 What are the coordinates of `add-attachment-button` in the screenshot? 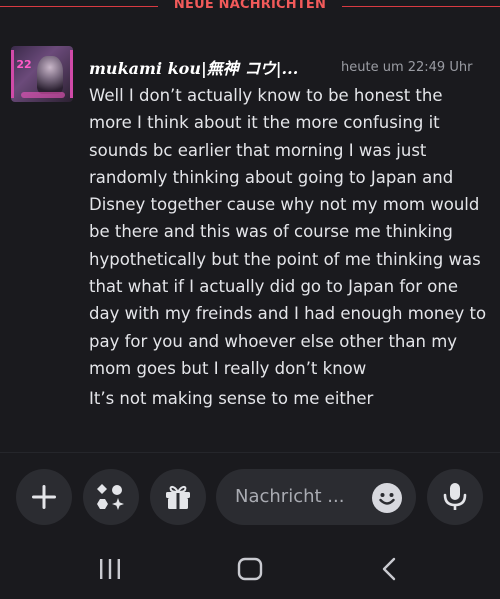 It's located at (44, 497).